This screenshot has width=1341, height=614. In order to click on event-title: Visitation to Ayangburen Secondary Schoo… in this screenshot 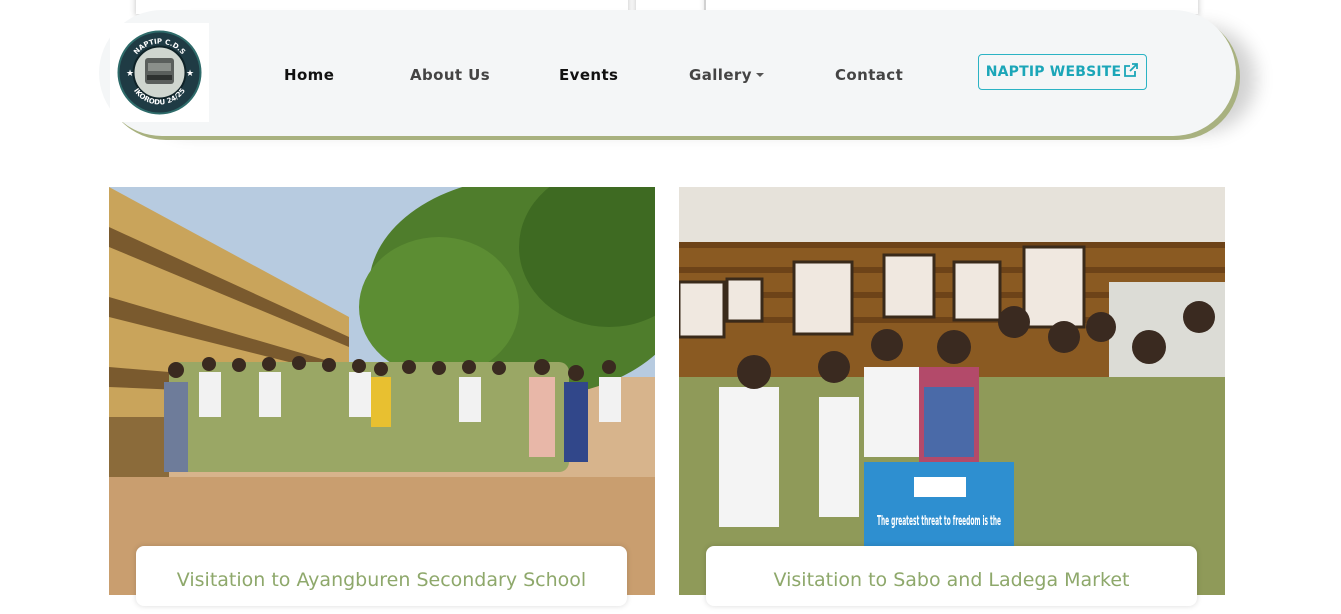, I will do `click(381, 580)`.